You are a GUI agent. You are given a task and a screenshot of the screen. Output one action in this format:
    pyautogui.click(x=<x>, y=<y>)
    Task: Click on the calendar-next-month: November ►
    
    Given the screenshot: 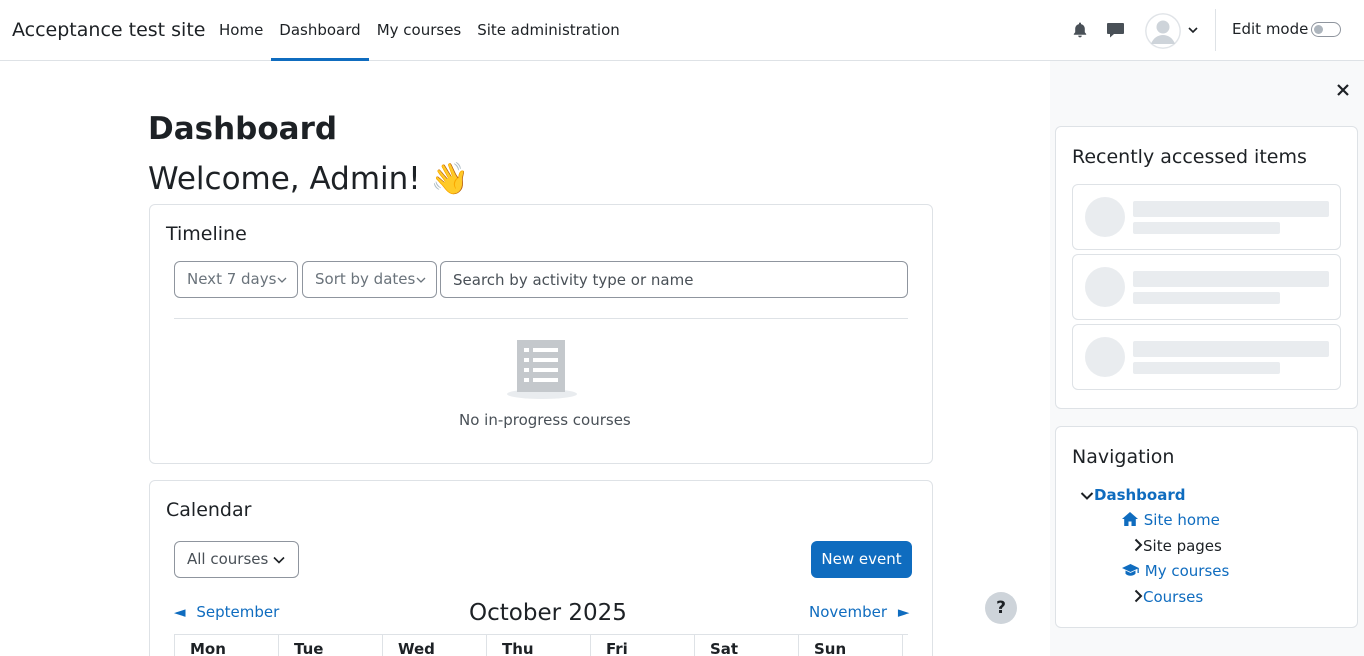 What is the action you would take?
    pyautogui.click(x=859, y=612)
    